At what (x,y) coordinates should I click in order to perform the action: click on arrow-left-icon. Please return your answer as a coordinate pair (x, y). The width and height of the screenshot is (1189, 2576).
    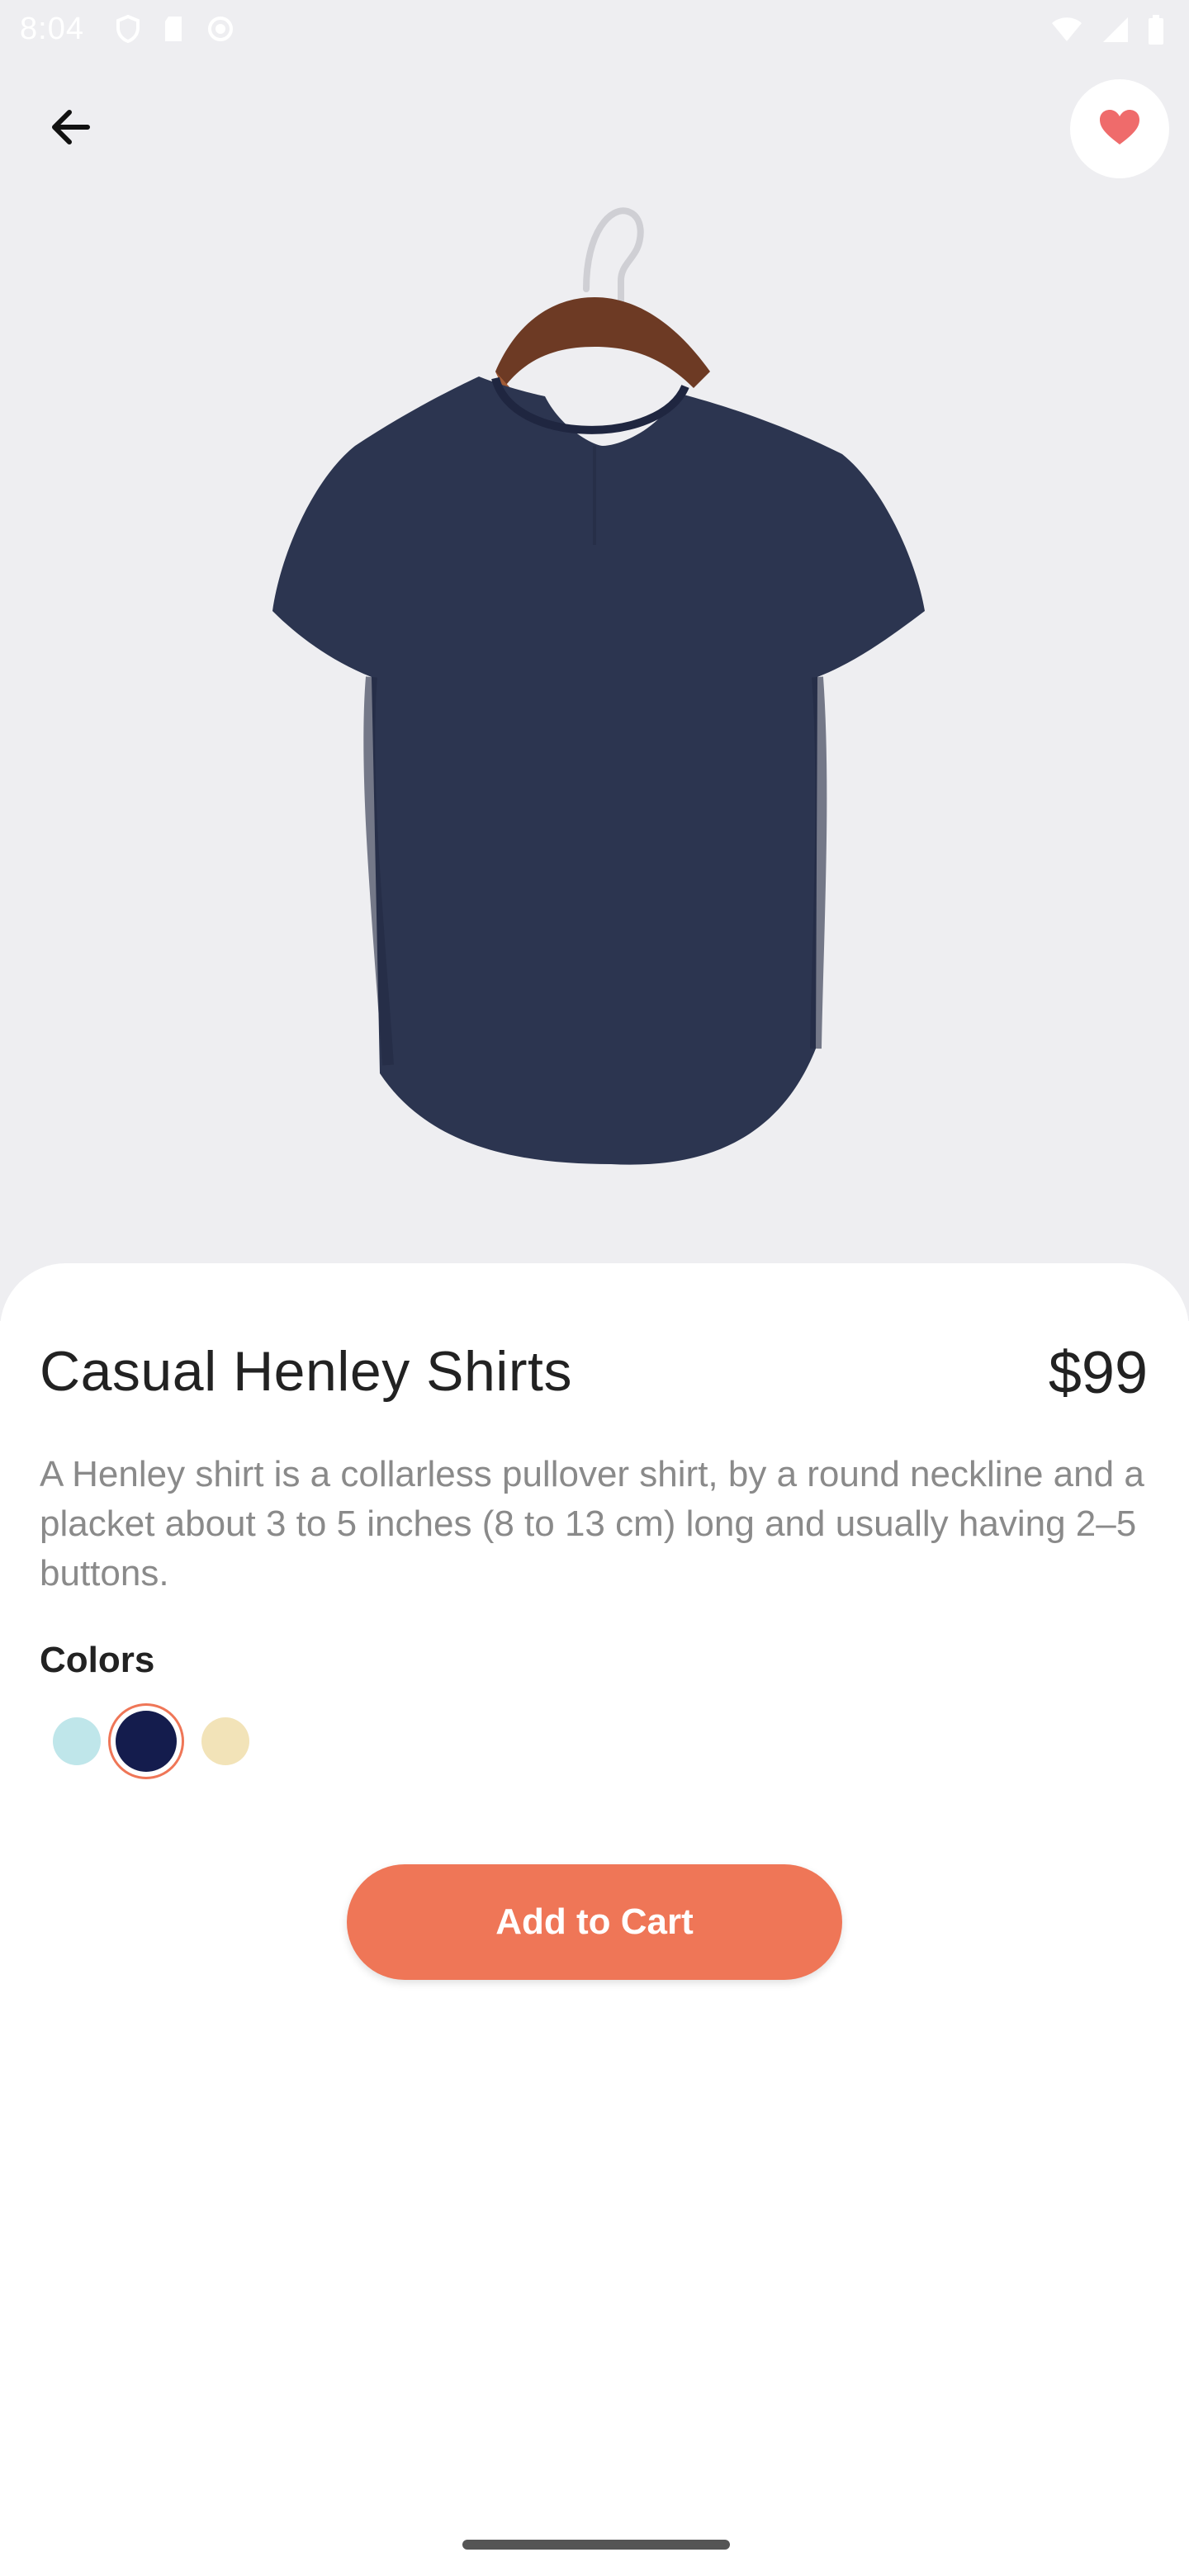
    Looking at the image, I should click on (69, 129).